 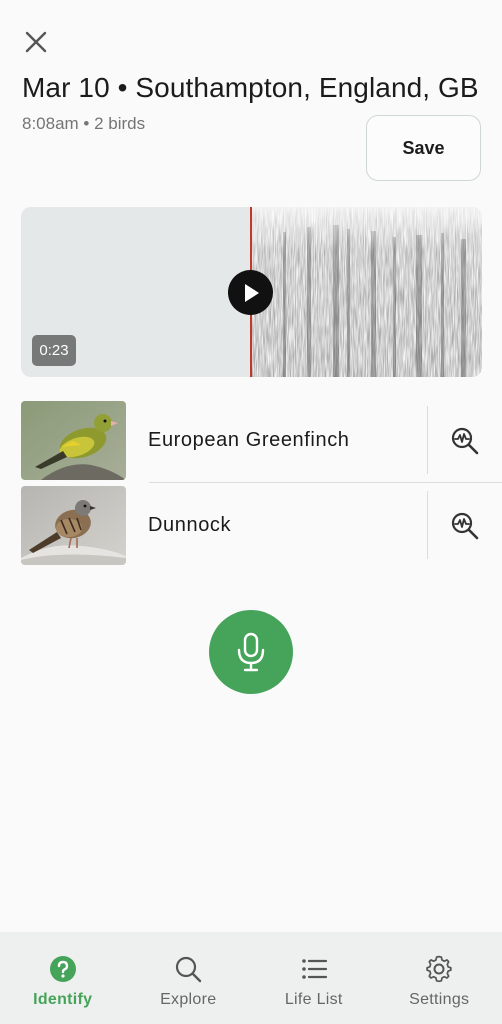 I want to click on nav-explore: Explore, so click(x=189, y=978).